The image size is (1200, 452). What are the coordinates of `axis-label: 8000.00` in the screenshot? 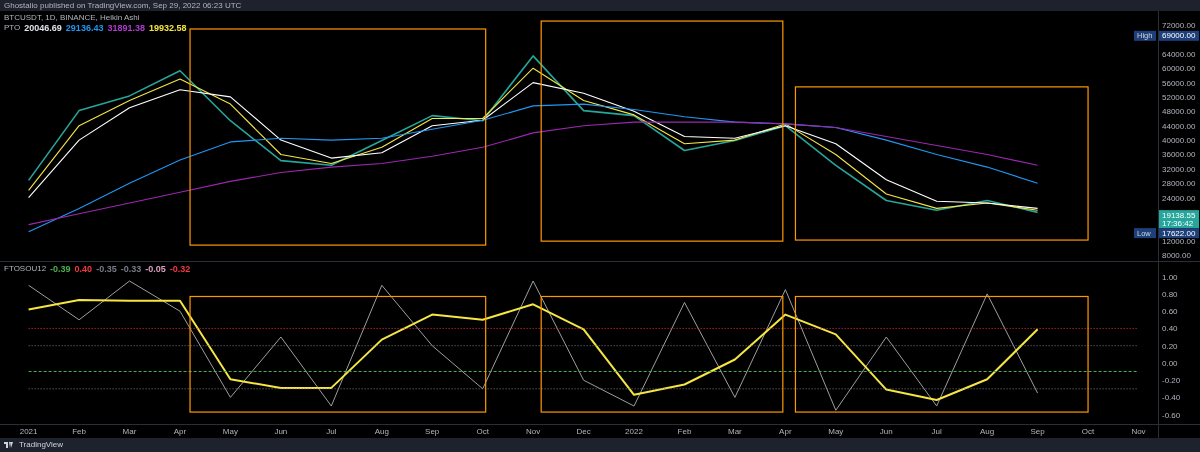 It's located at (1176, 256).